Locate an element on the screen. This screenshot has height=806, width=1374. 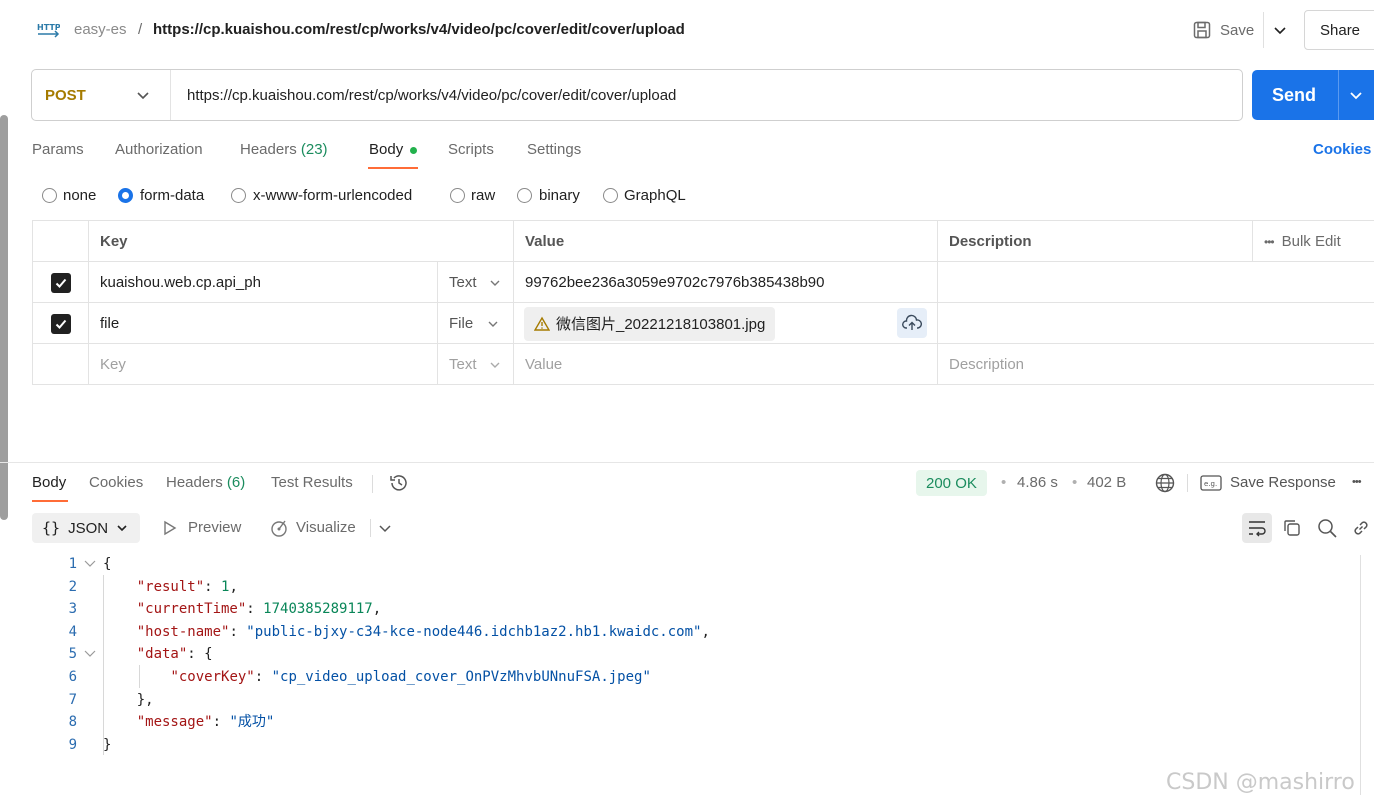
json-key: "currentTime" is located at coordinates (191, 609).